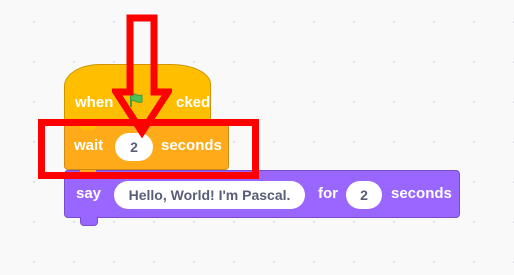 This screenshot has width=514, height=275. I want to click on say-unit-label: seconds, so click(421, 193).